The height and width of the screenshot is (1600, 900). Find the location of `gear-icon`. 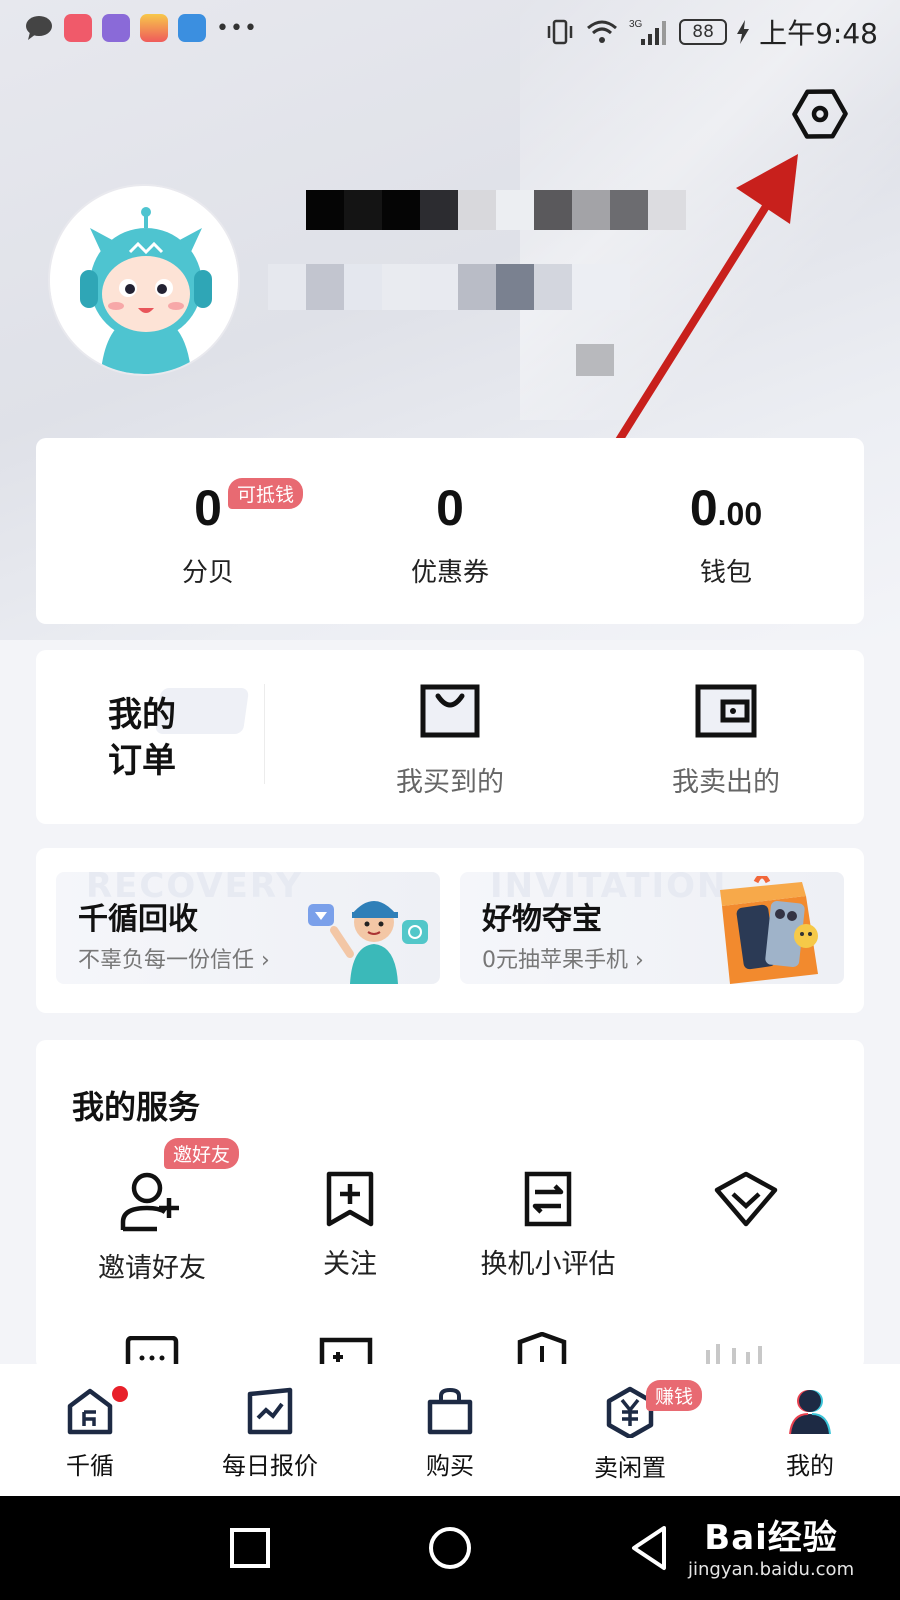

gear-icon is located at coordinates (820, 114).